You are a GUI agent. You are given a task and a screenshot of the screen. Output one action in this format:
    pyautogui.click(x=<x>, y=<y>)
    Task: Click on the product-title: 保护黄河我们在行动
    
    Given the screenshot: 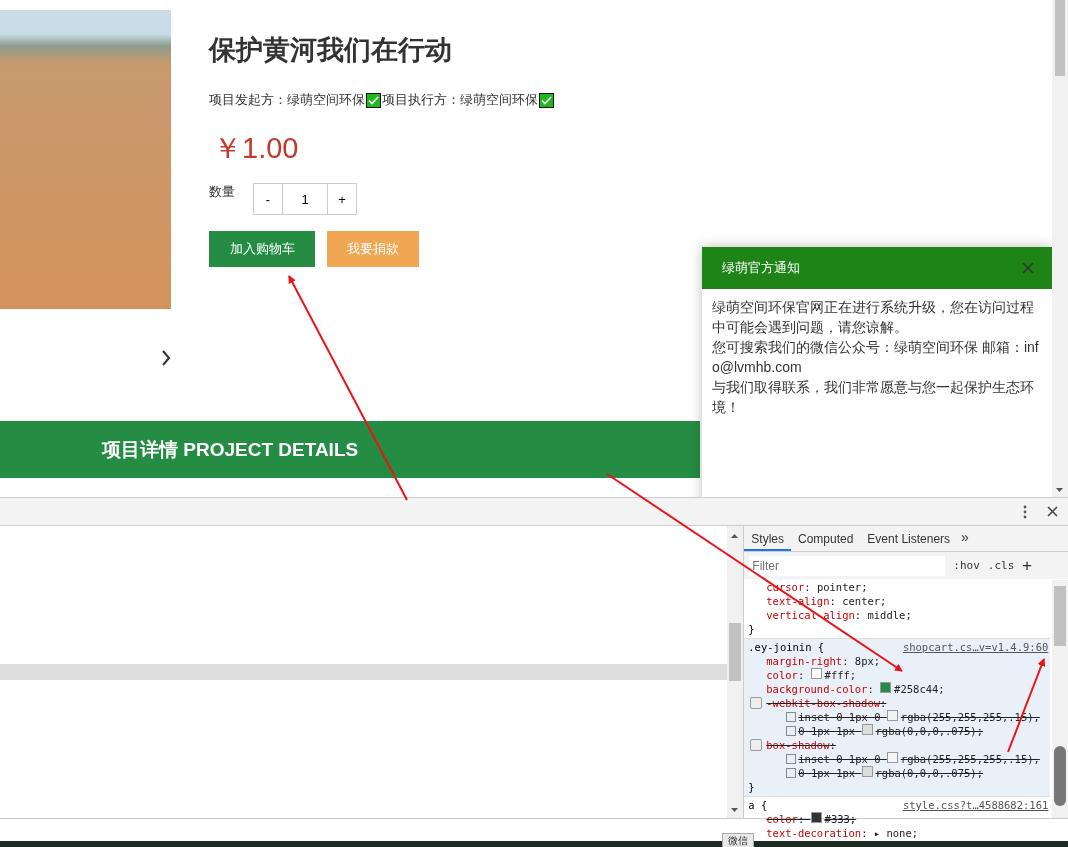 What is the action you would take?
    pyautogui.click(x=331, y=50)
    